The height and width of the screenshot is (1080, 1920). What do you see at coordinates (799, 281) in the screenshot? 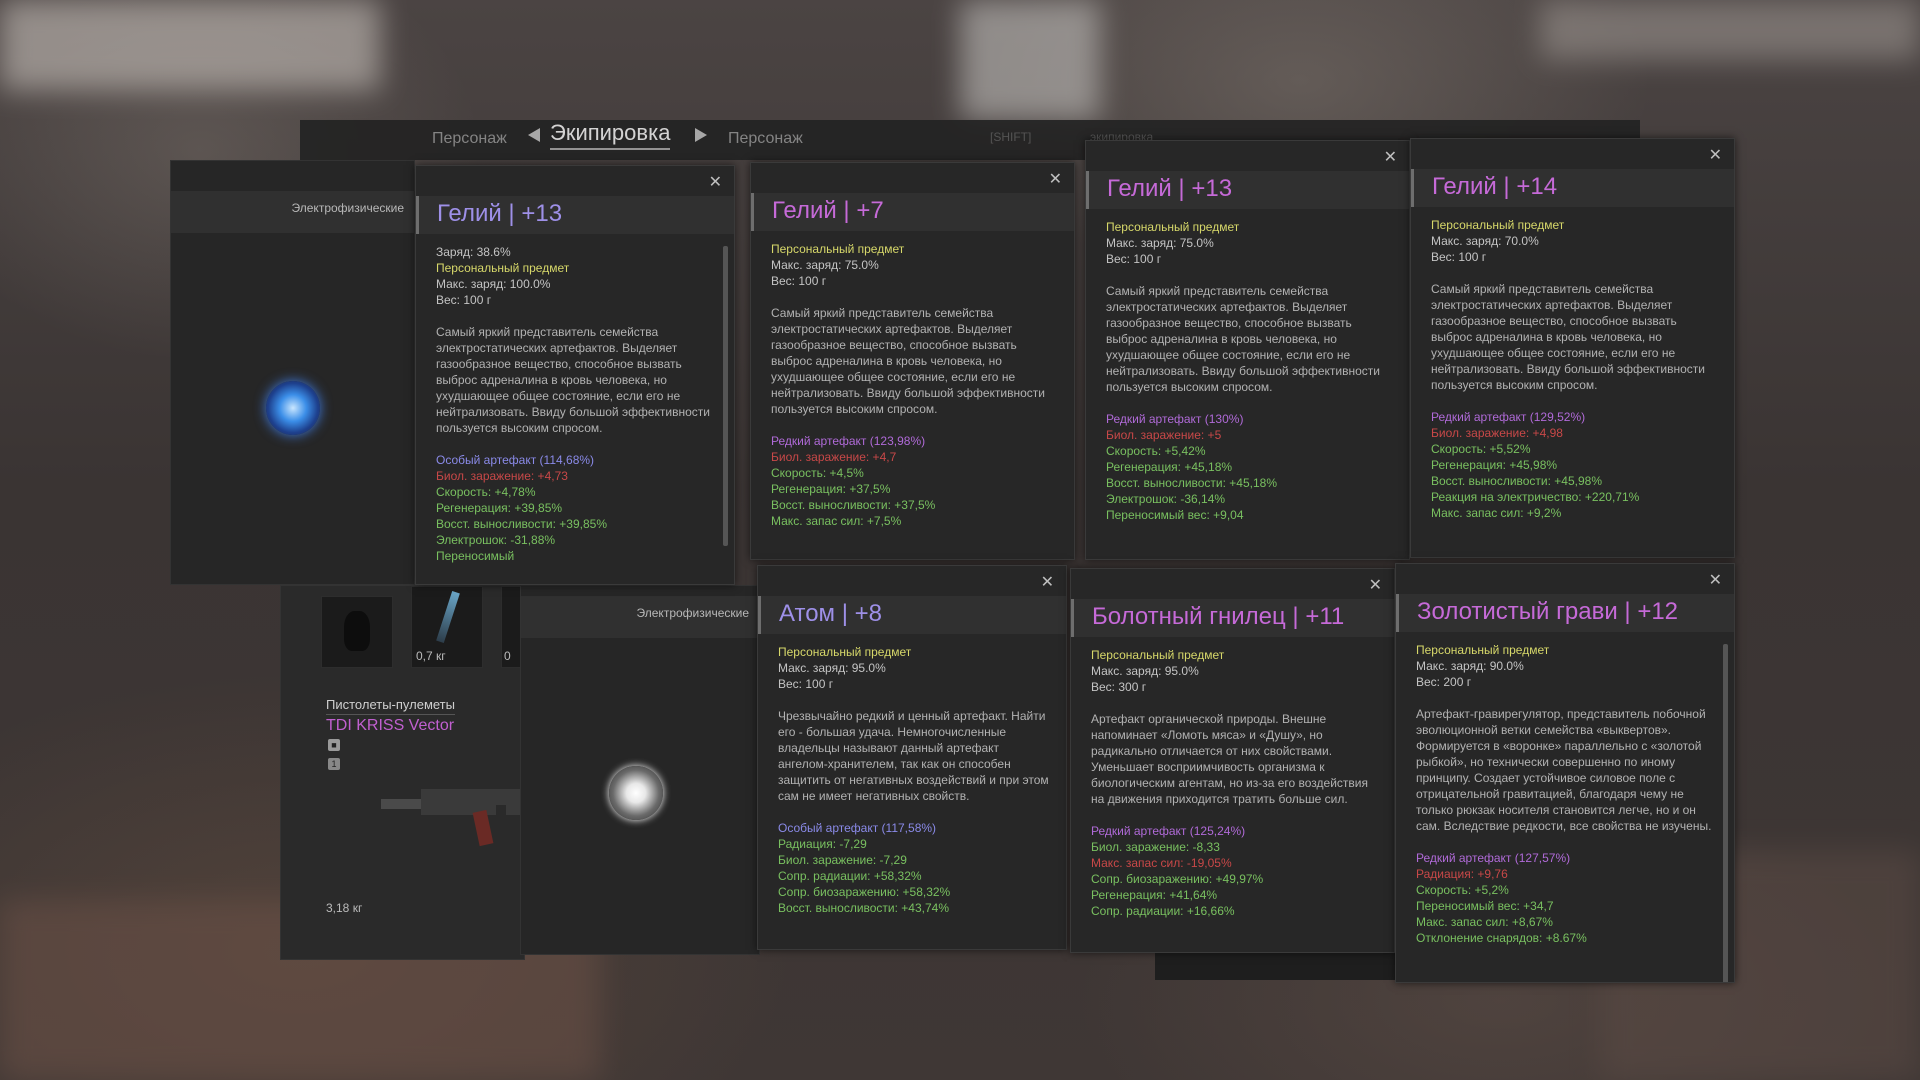
I see `item-weight: Вес: 100 г` at bounding box center [799, 281].